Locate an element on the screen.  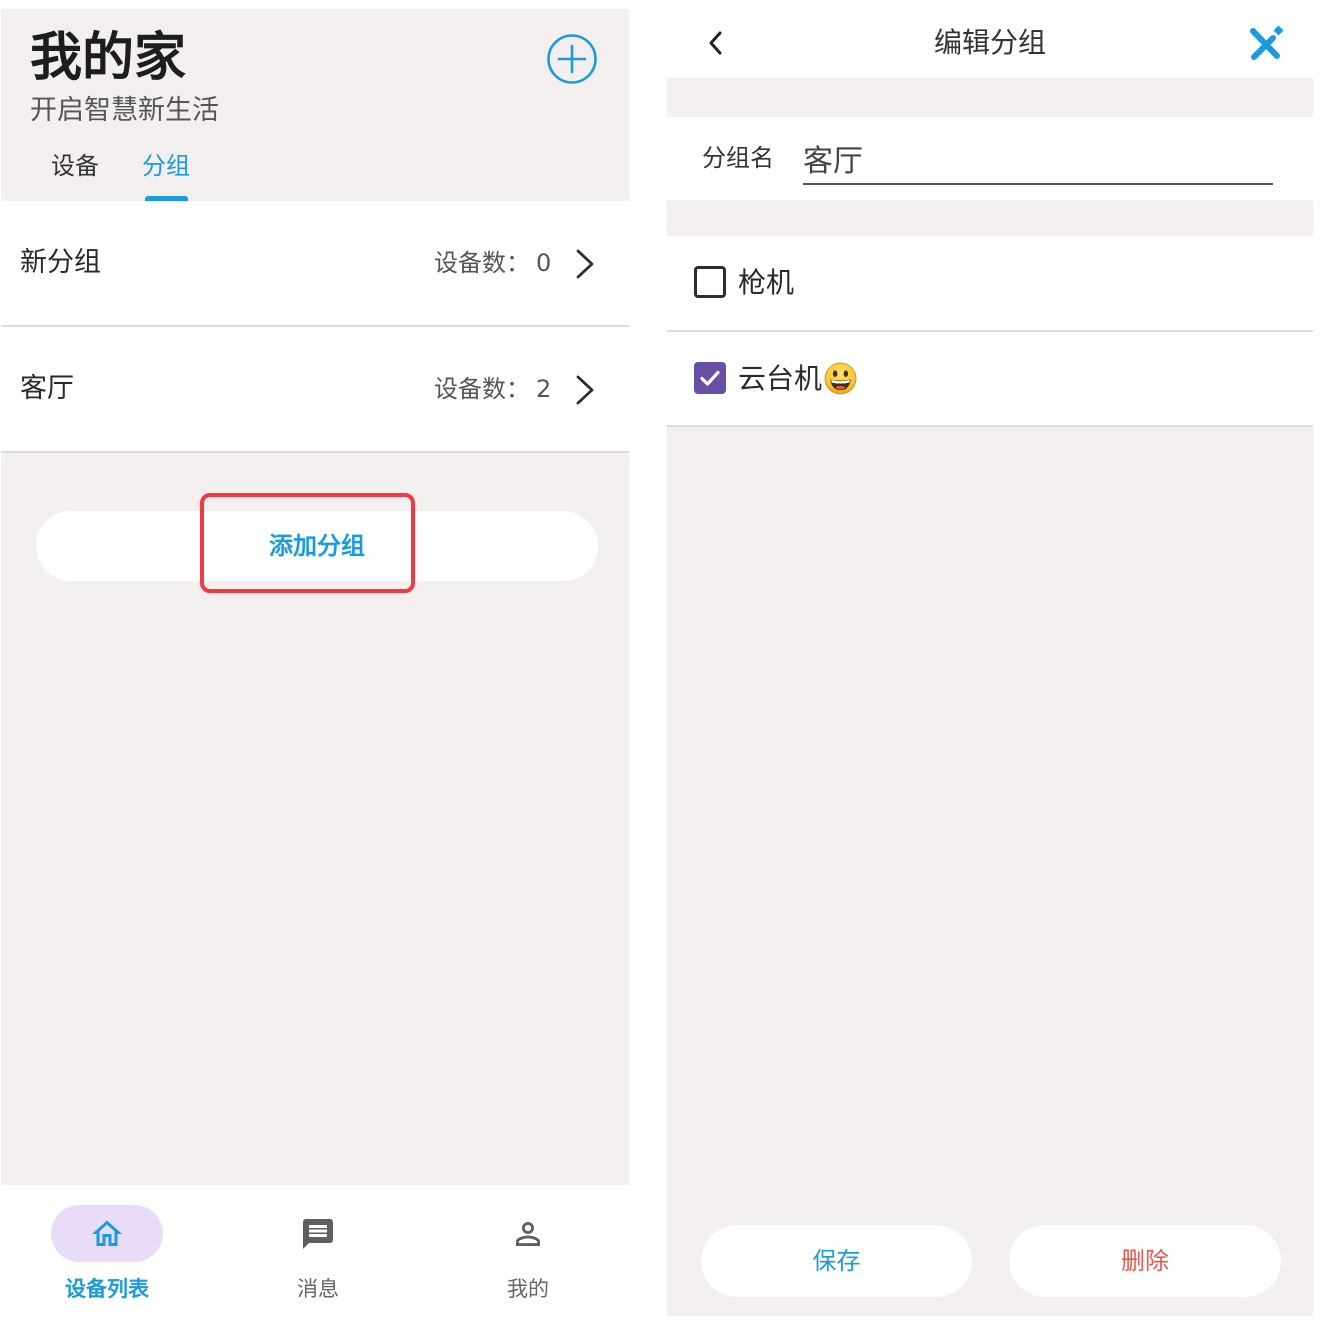
app-bar: 编辑分组 is located at coordinates (990, 39).